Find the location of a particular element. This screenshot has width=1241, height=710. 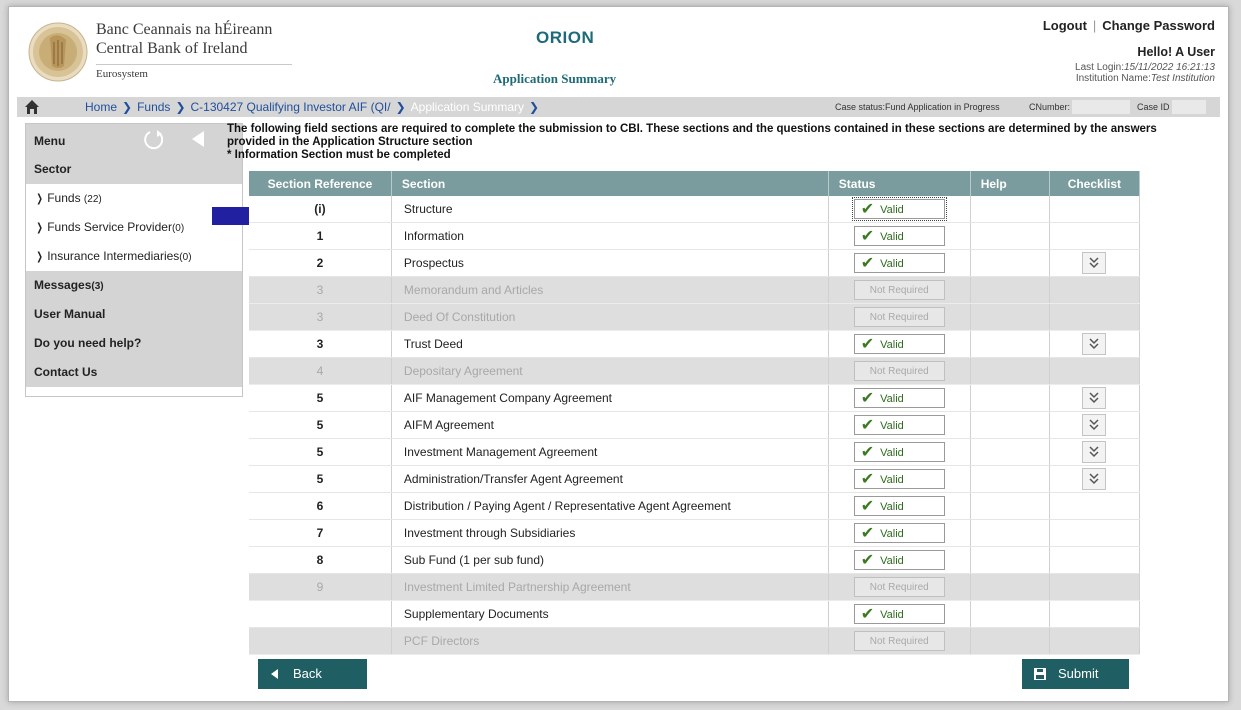

section-reference-cell: 9 is located at coordinates (320, 587).